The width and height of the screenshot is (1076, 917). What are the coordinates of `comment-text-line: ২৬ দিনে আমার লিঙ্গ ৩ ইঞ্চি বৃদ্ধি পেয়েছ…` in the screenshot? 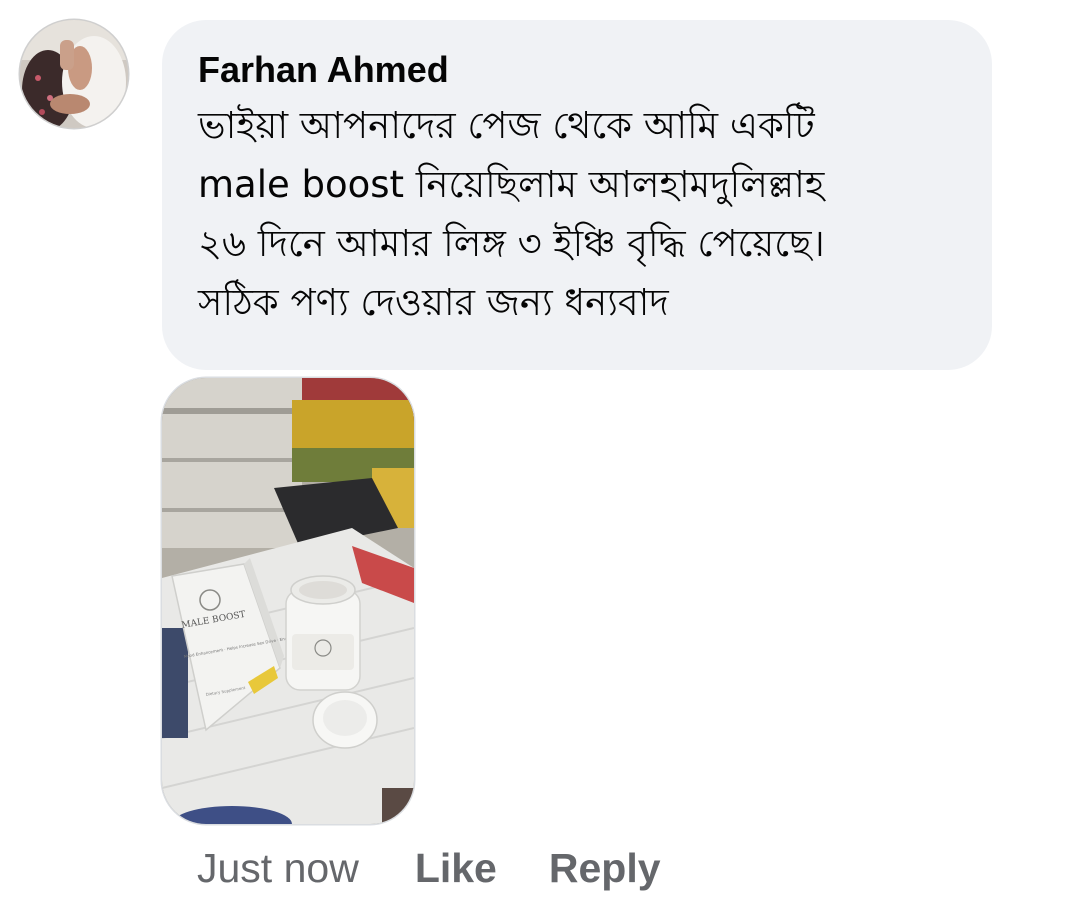 It's located at (511, 243).